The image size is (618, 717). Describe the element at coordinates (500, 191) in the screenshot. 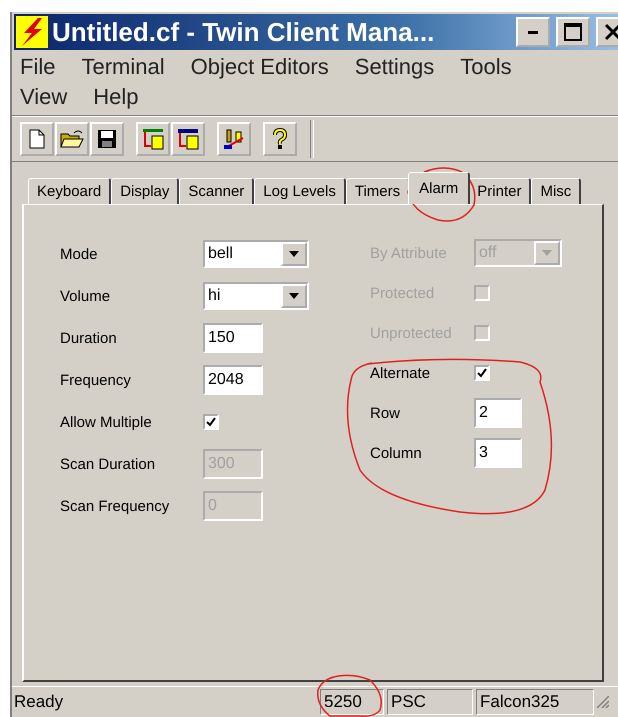

I see `tab: Printer` at that location.